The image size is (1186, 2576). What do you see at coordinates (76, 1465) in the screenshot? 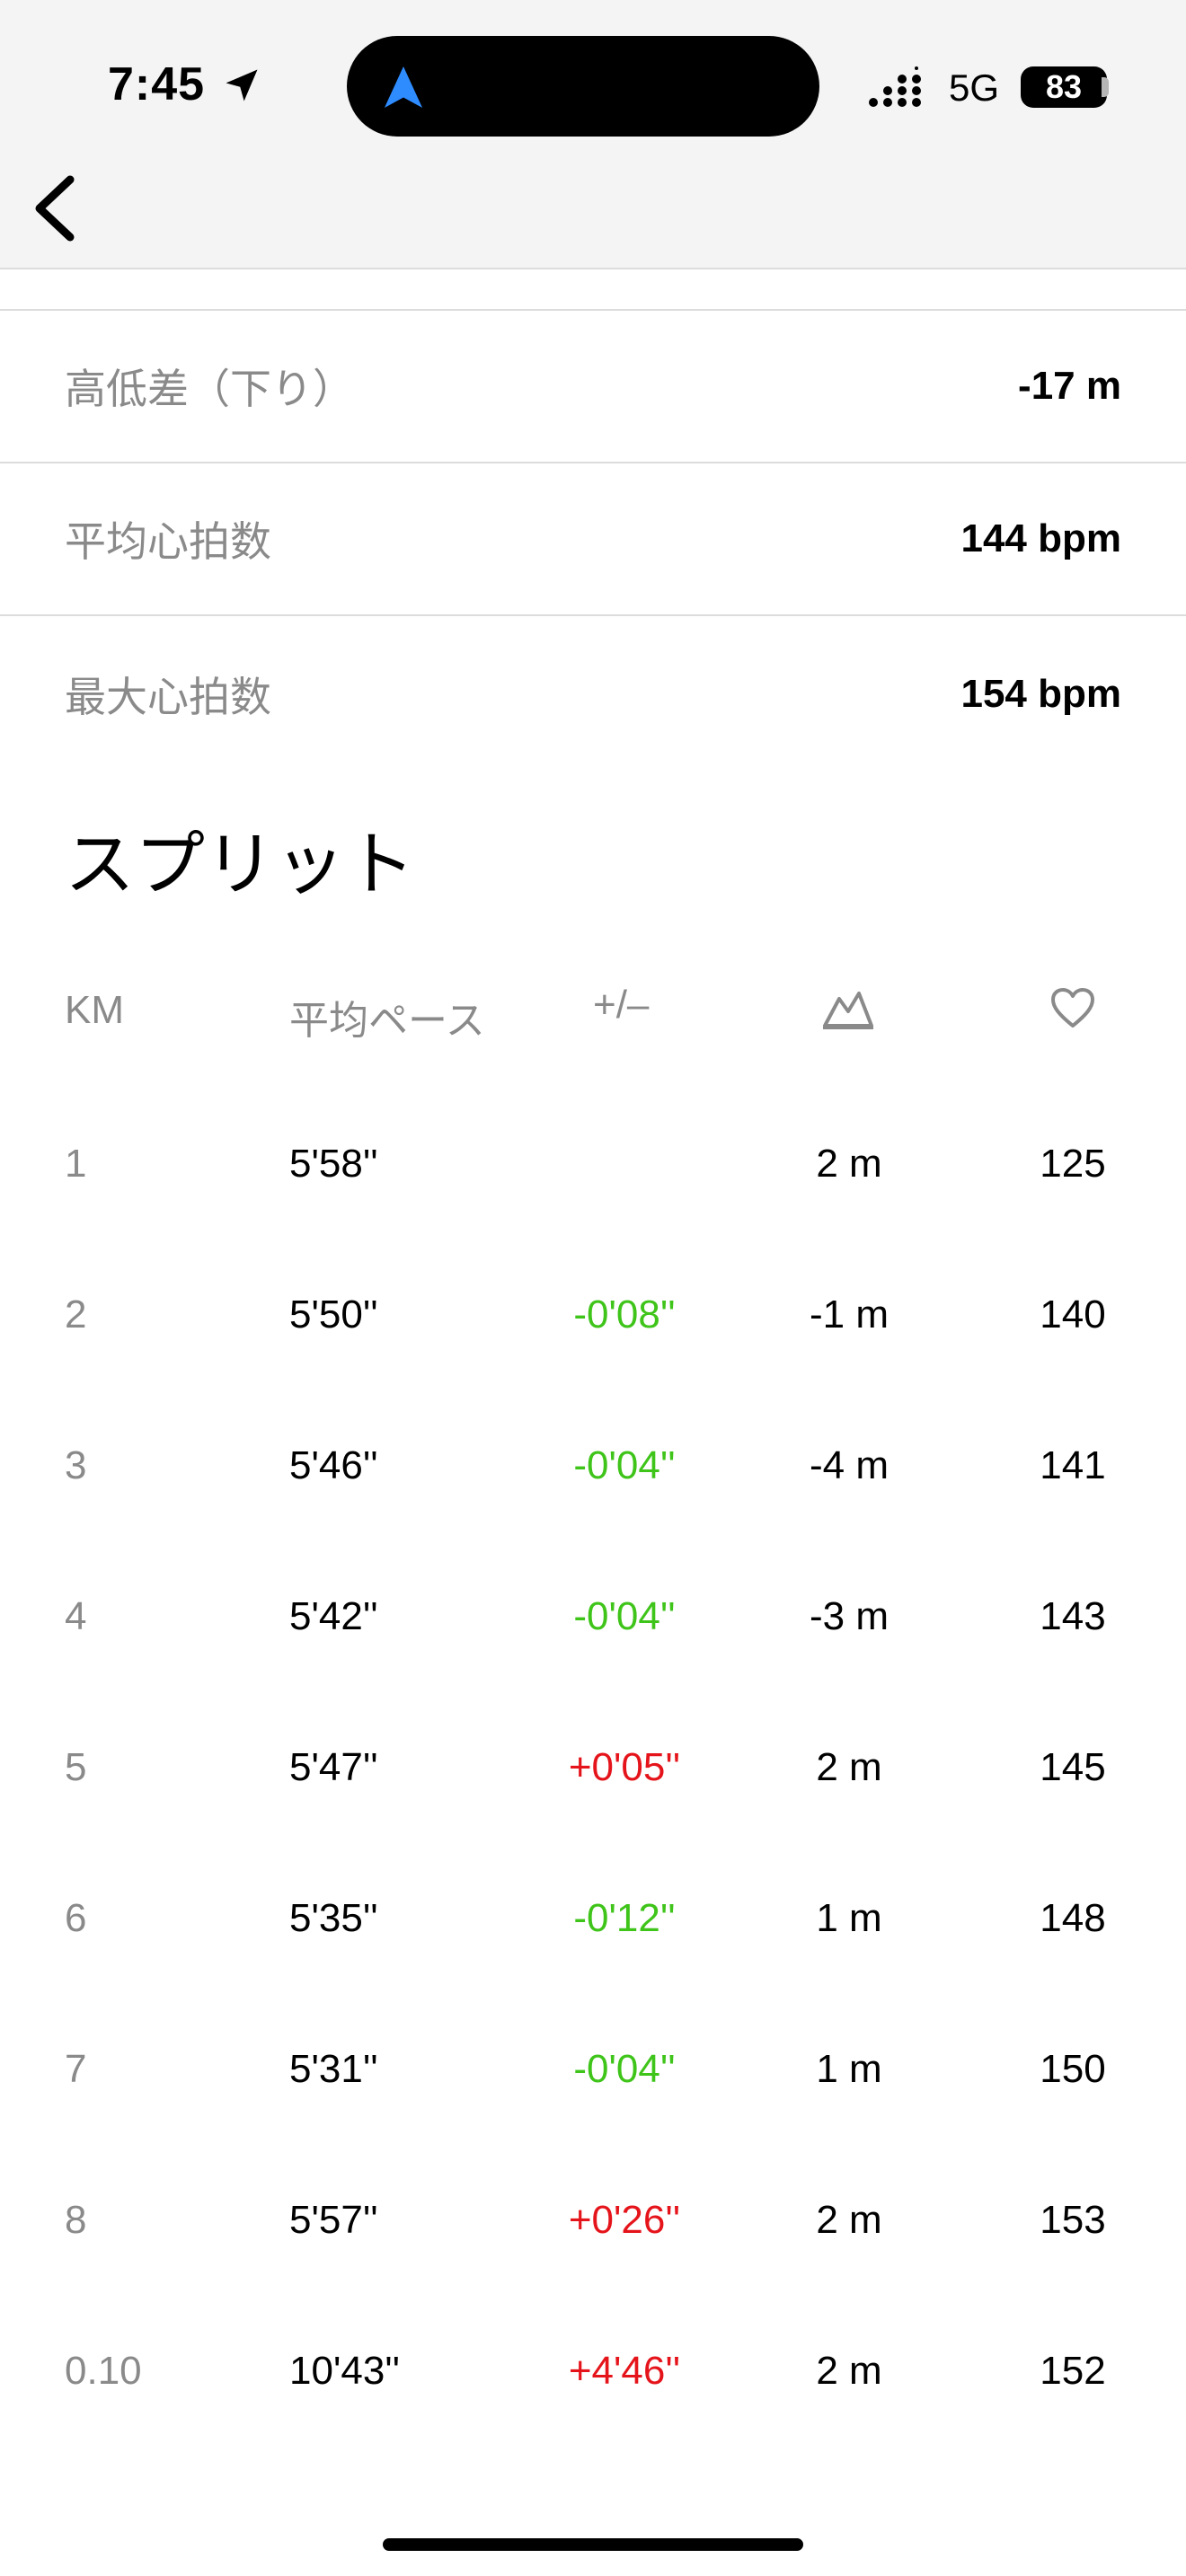
I see `split-km: 3` at bounding box center [76, 1465].